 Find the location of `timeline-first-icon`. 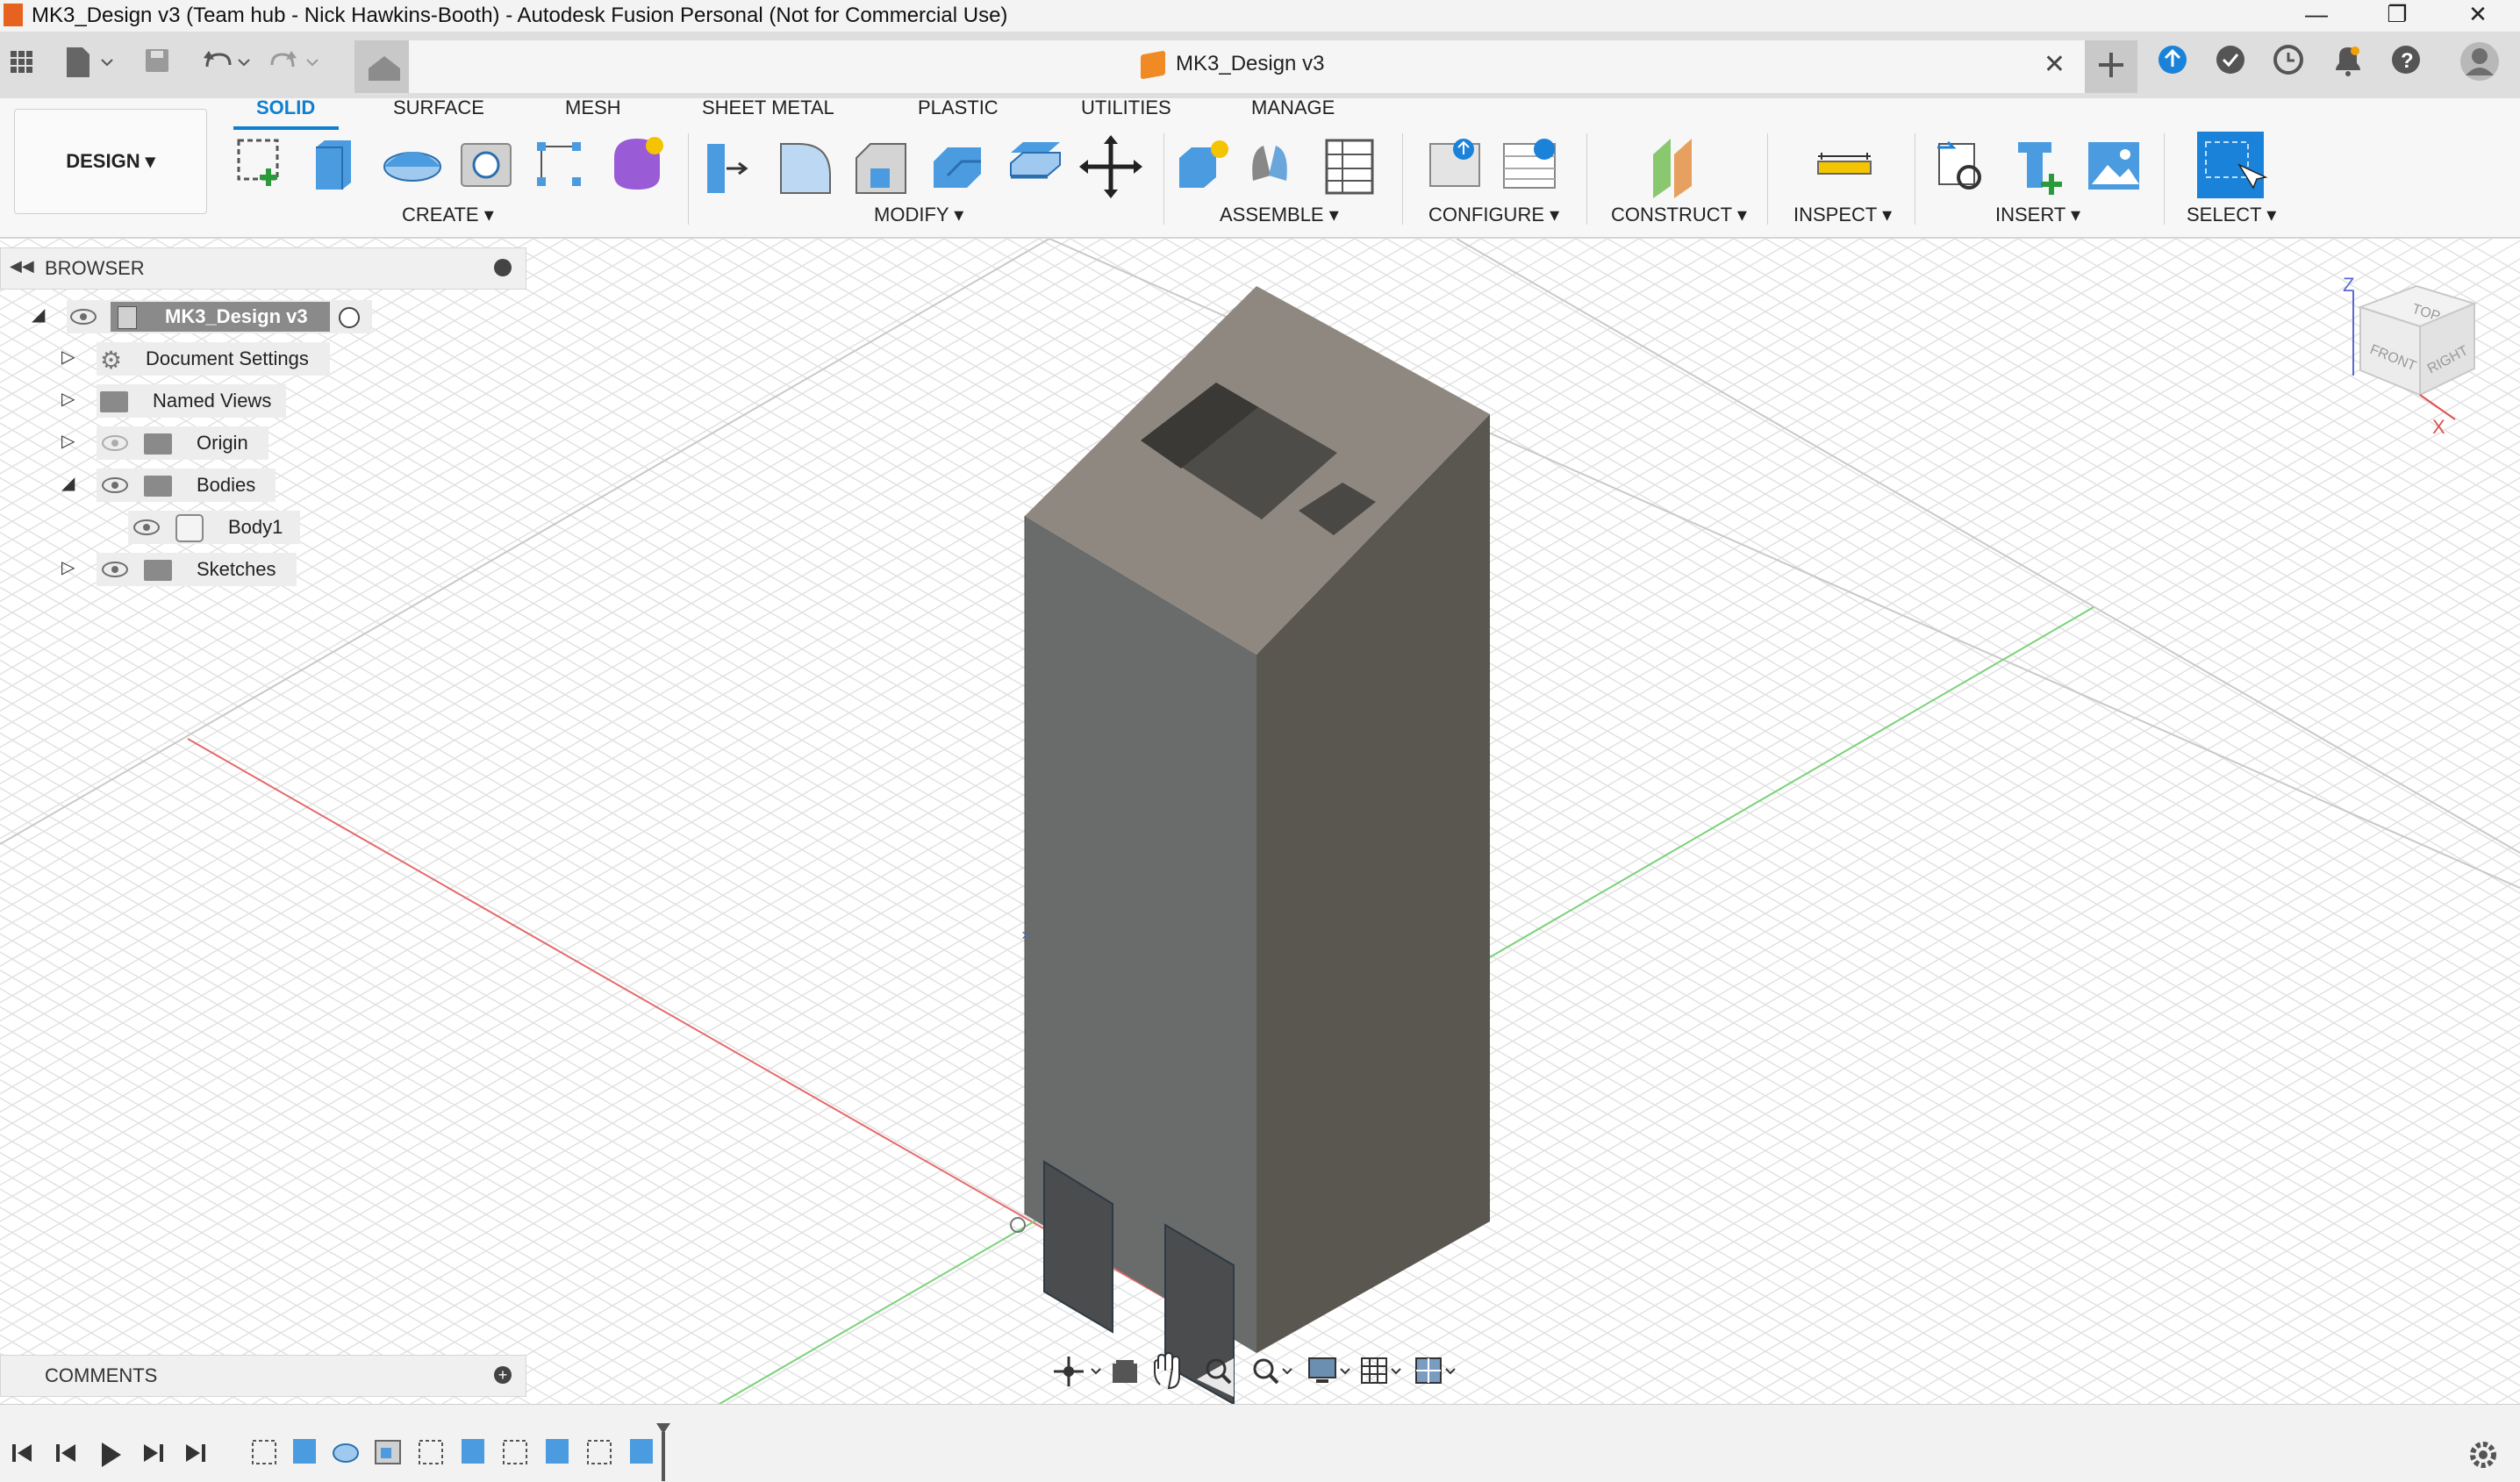

timeline-first-icon is located at coordinates (22, 1453).